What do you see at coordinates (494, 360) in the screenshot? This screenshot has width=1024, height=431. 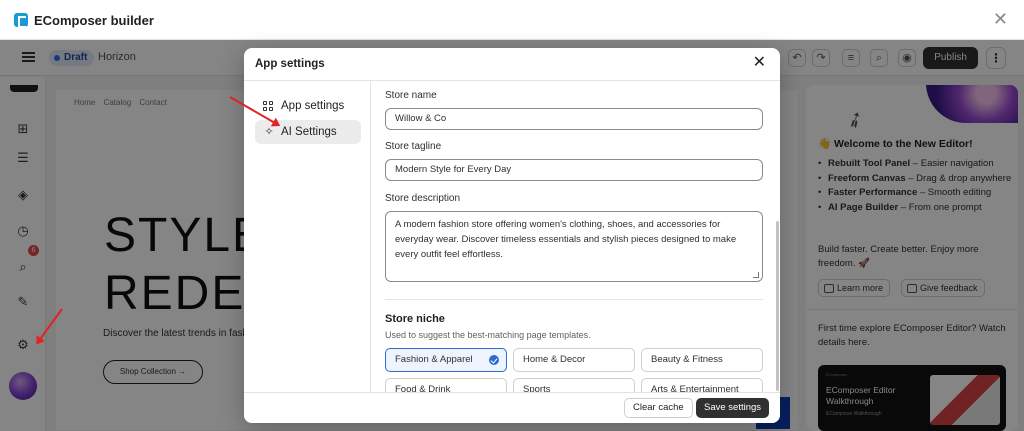 I see `check-circle-icon` at bounding box center [494, 360].